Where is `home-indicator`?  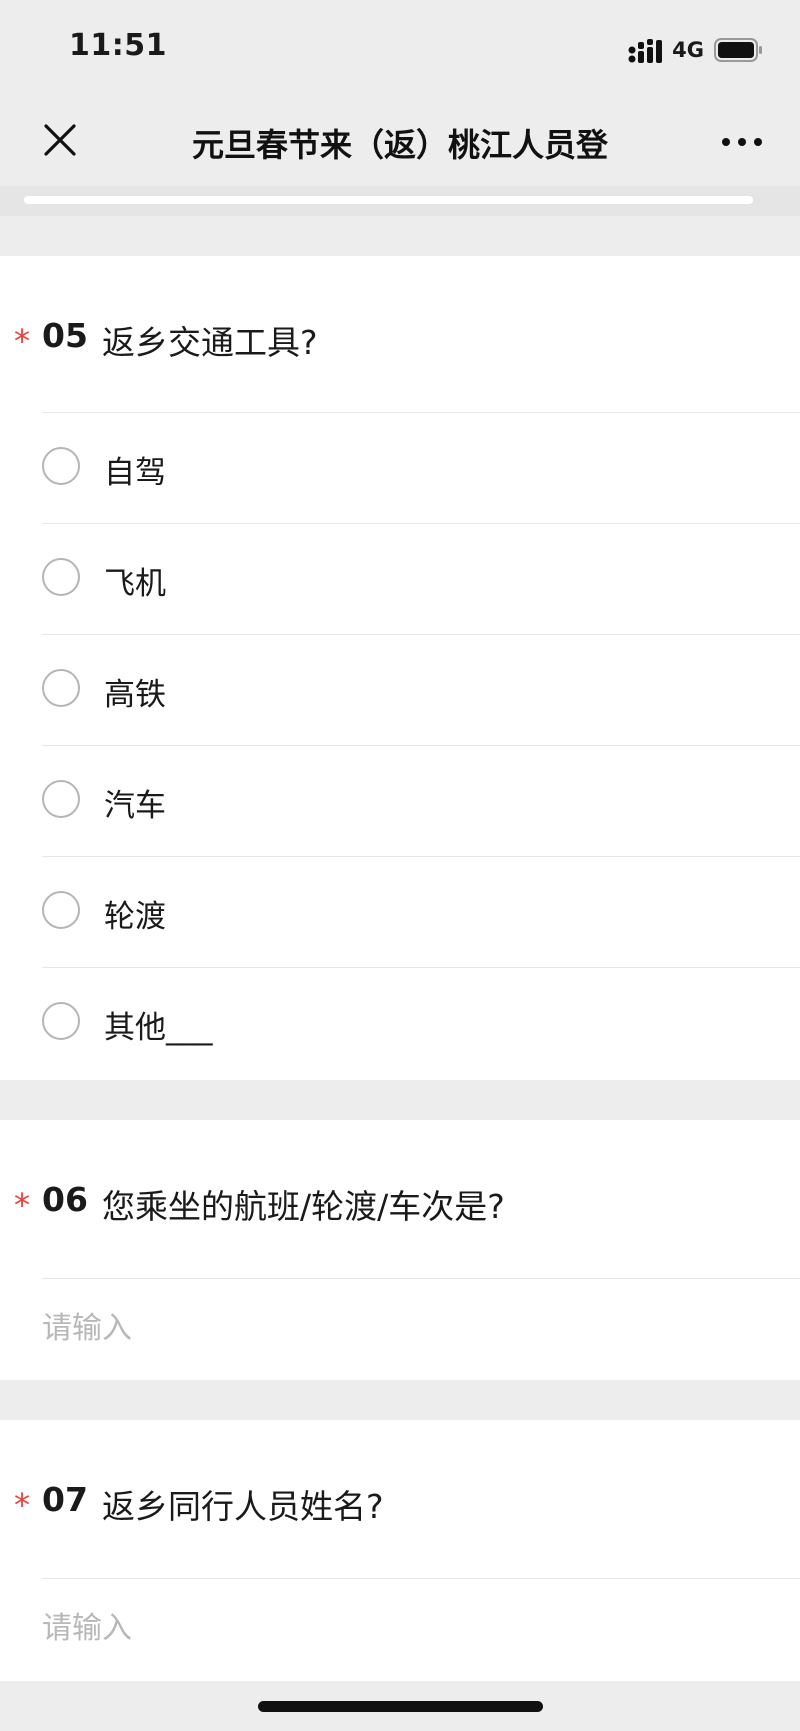 home-indicator is located at coordinates (400, 1706).